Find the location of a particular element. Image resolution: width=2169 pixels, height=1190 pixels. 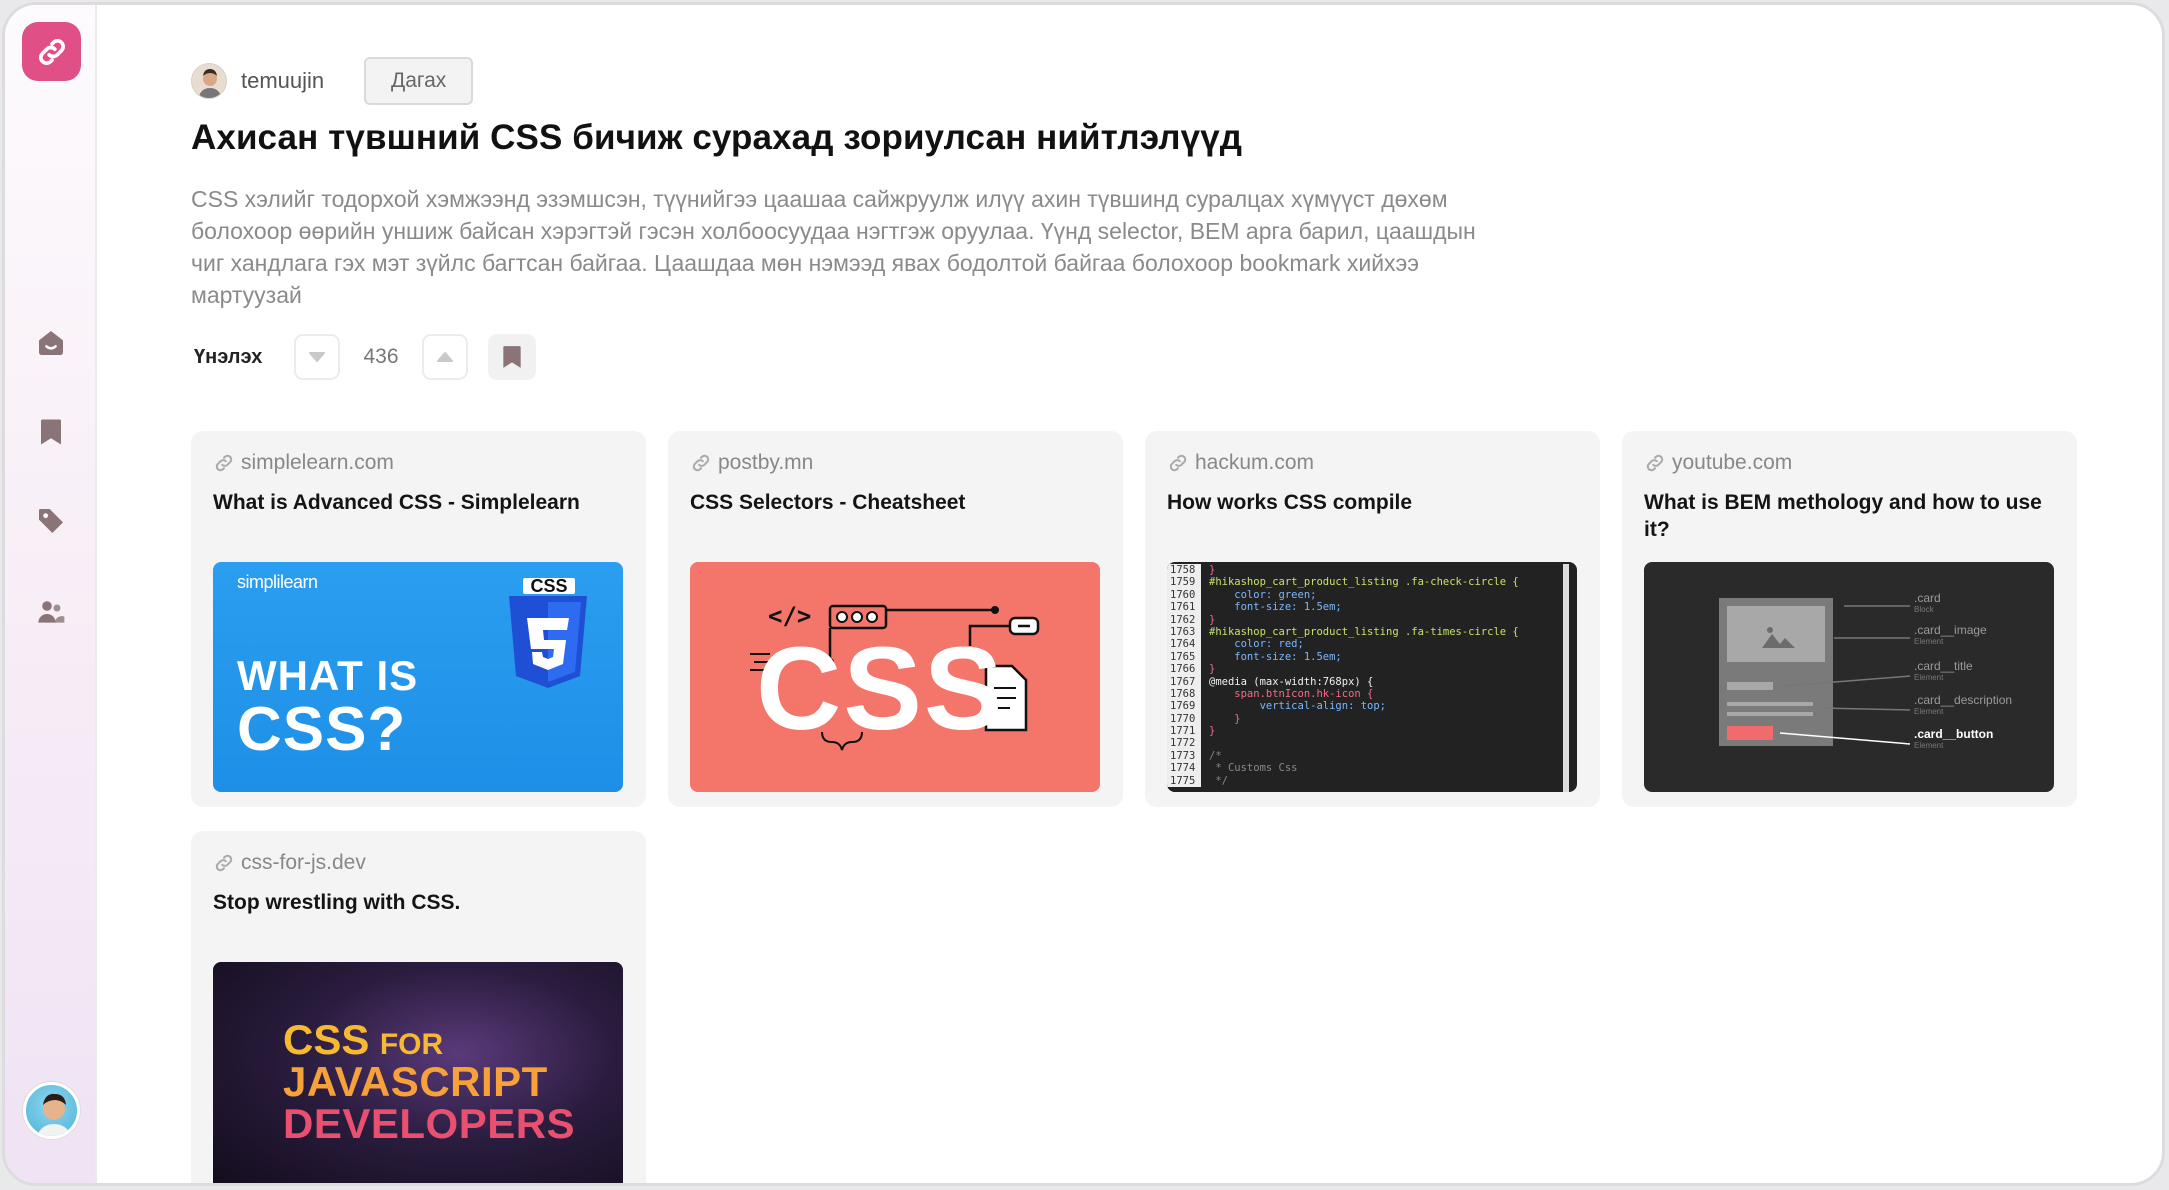

author-avatar is located at coordinates (209, 81).